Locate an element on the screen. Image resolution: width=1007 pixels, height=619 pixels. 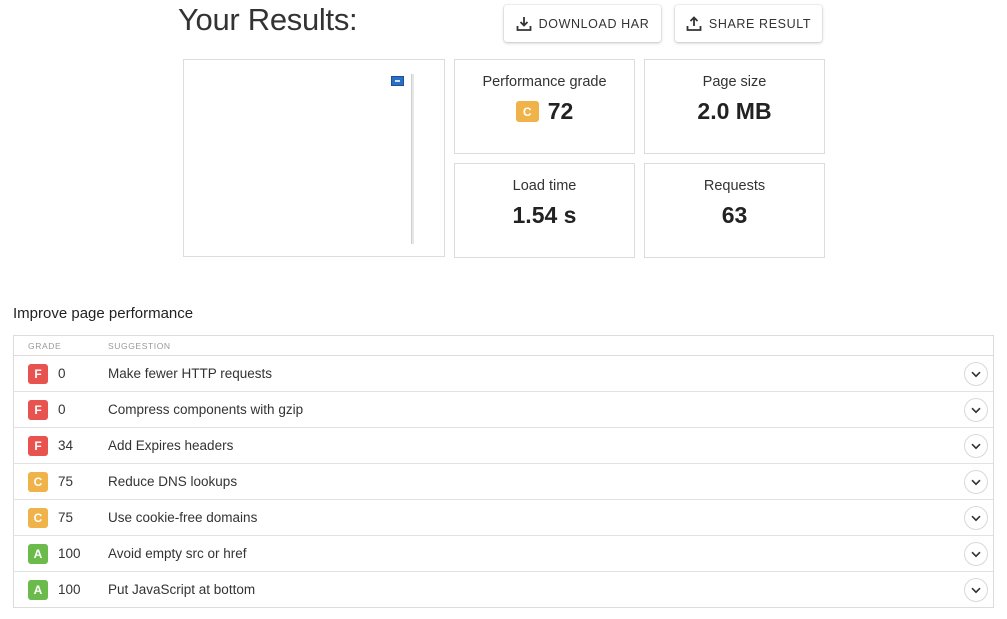
performance-grade-value: 72 is located at coordinates (560, 111).